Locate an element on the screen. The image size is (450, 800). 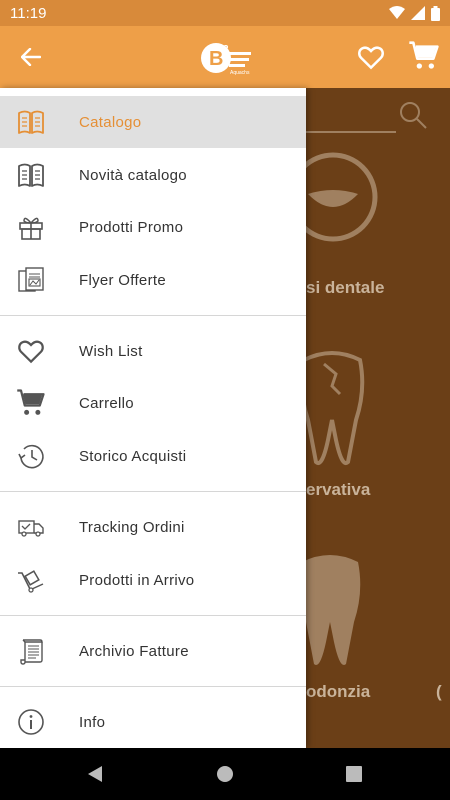
drawer-item-label: Wish List is located at coordinates (111, 351).